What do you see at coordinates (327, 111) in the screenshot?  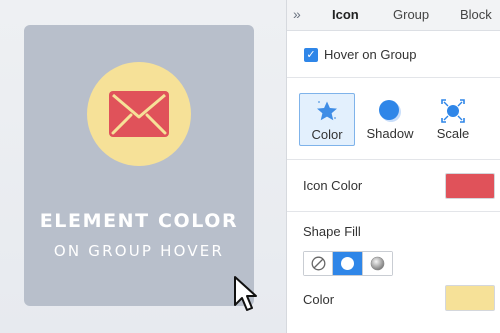 I see `star-icon` at bounding box center [327, 111].